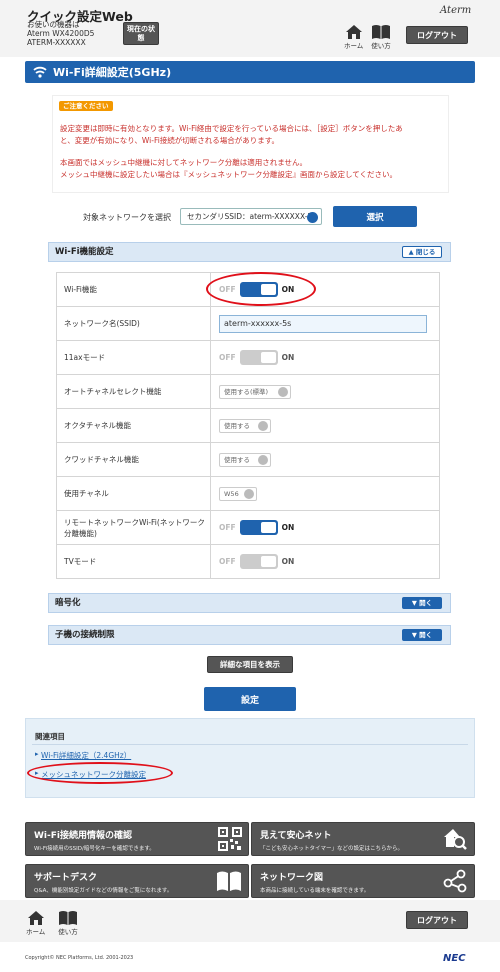  Describe the element at coordinates (256, 527) in the screenshot. I see `remote-network-toggle: OFF ON` at that location.